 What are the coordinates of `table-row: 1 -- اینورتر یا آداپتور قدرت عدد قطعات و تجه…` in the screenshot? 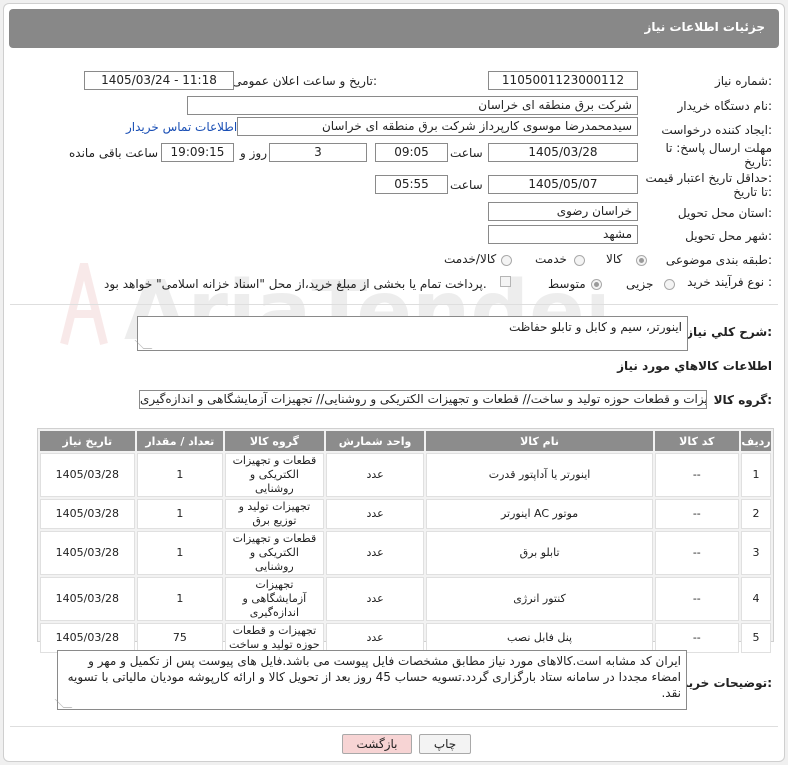 It's located at (405, 475).